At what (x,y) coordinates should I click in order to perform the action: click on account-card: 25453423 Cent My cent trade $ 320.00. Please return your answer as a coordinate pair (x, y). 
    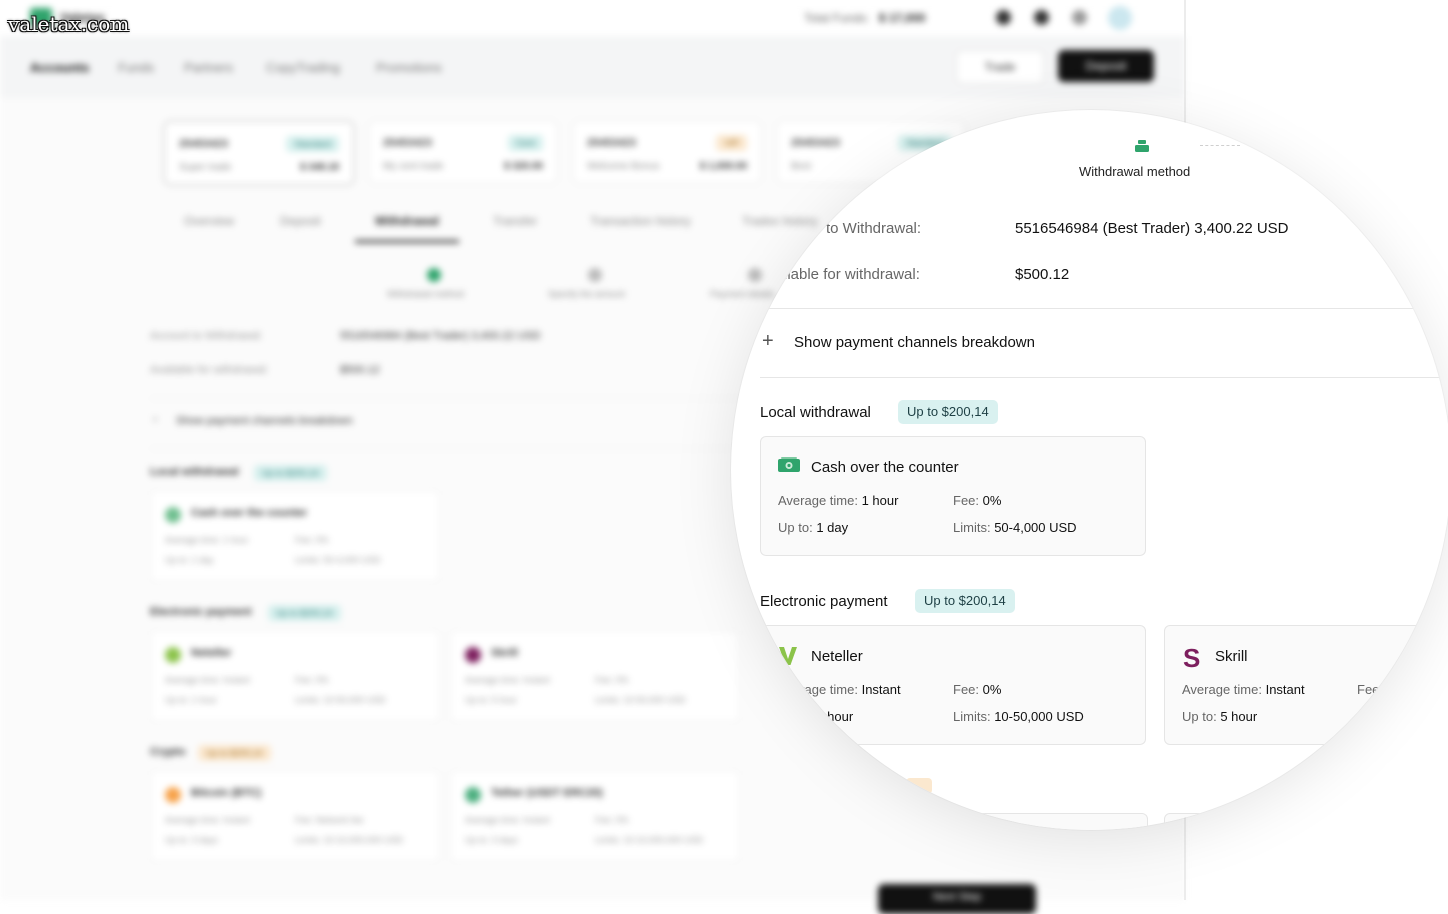
    Looking at the image, I should click on (463, 152).